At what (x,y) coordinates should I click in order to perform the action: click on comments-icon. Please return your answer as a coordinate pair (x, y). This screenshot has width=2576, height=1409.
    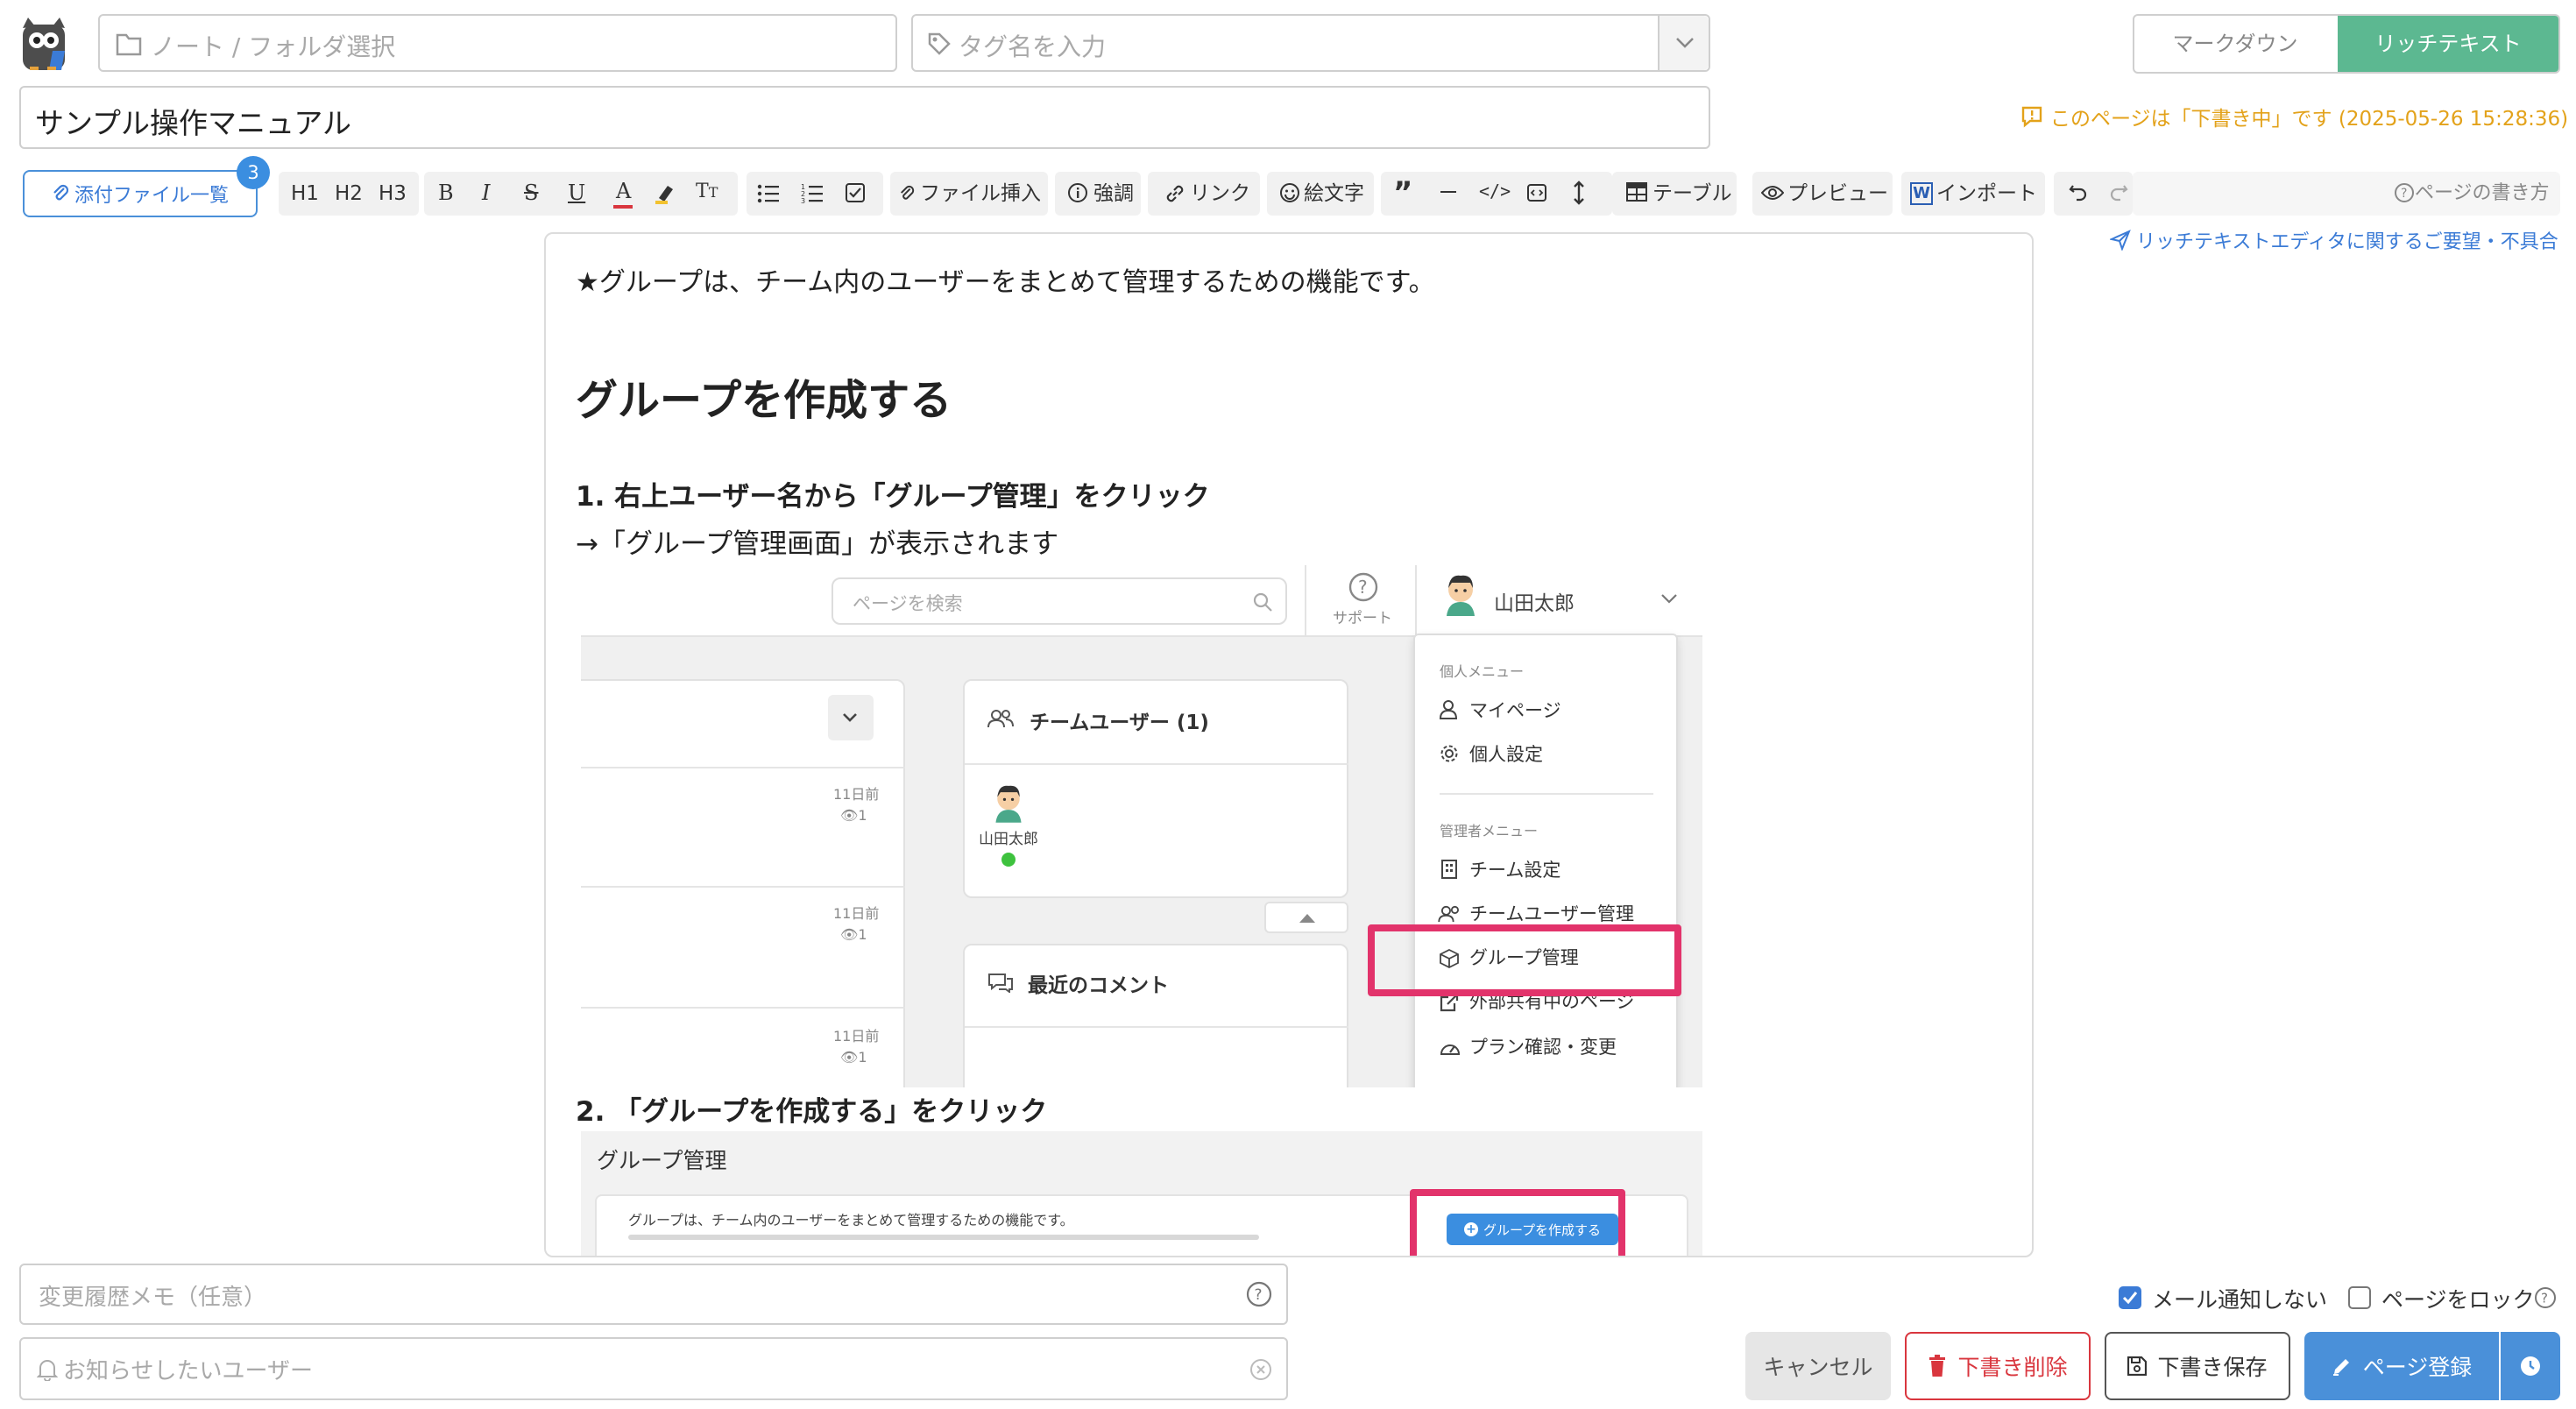
    Looking at the image, I should click on (1000, 982).